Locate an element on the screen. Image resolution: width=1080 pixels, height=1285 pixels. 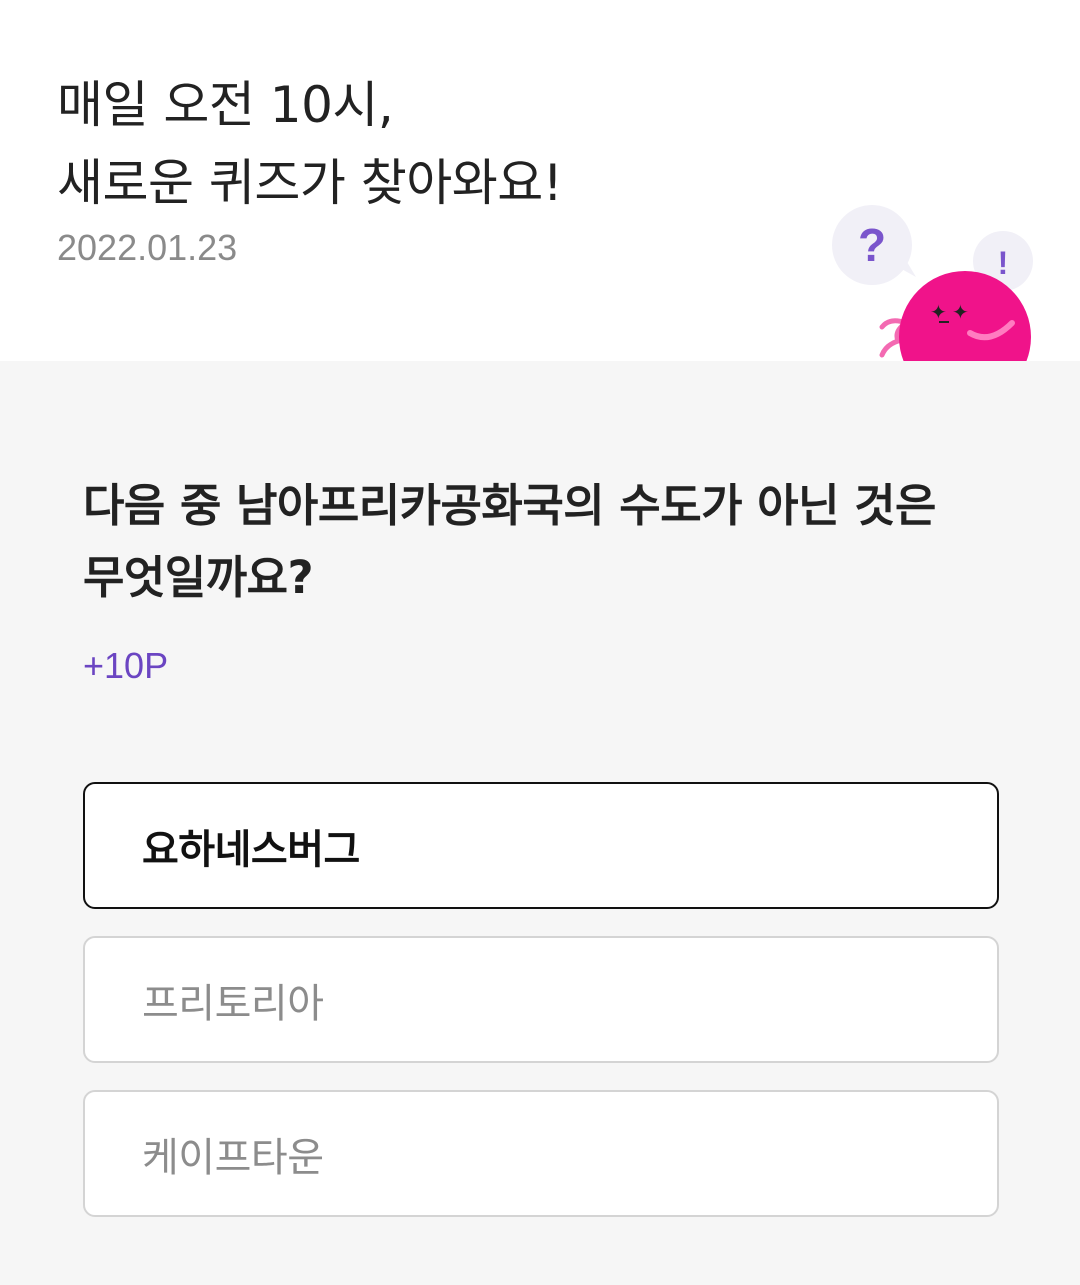
points-reward-label: +10P is located at coordinates (126, 665).